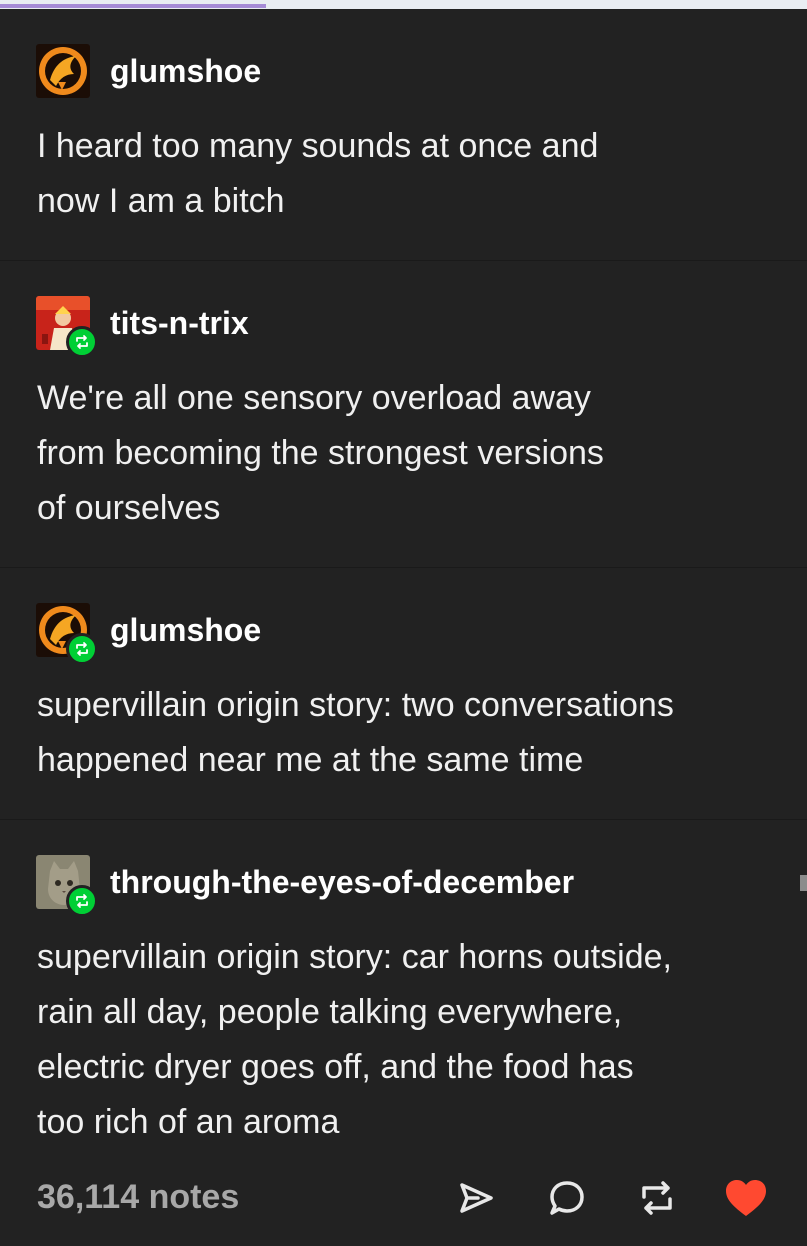 Image resolution: width=807 pixels, height=1246 pixels. I want to click on notes-count: 36,114 notes, so click(138, 1197).